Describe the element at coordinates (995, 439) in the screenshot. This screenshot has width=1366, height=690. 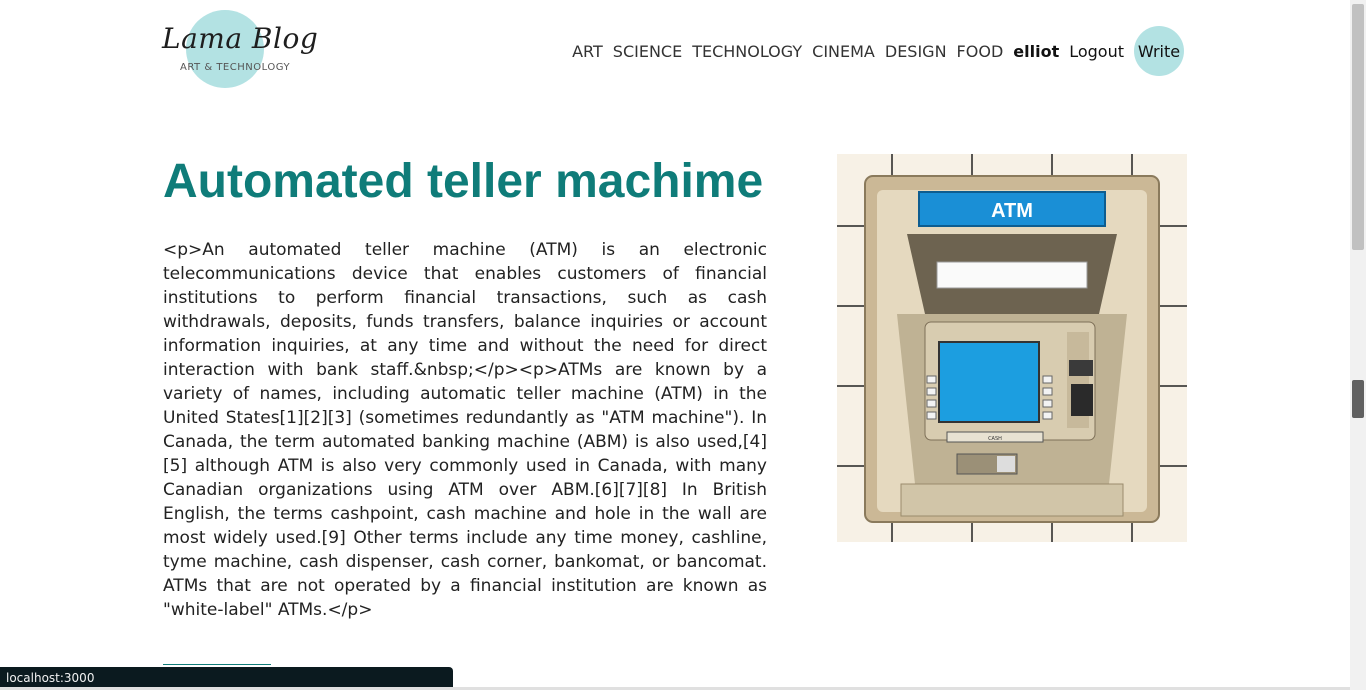
I see `atm-slot-label: CASH` at that location.